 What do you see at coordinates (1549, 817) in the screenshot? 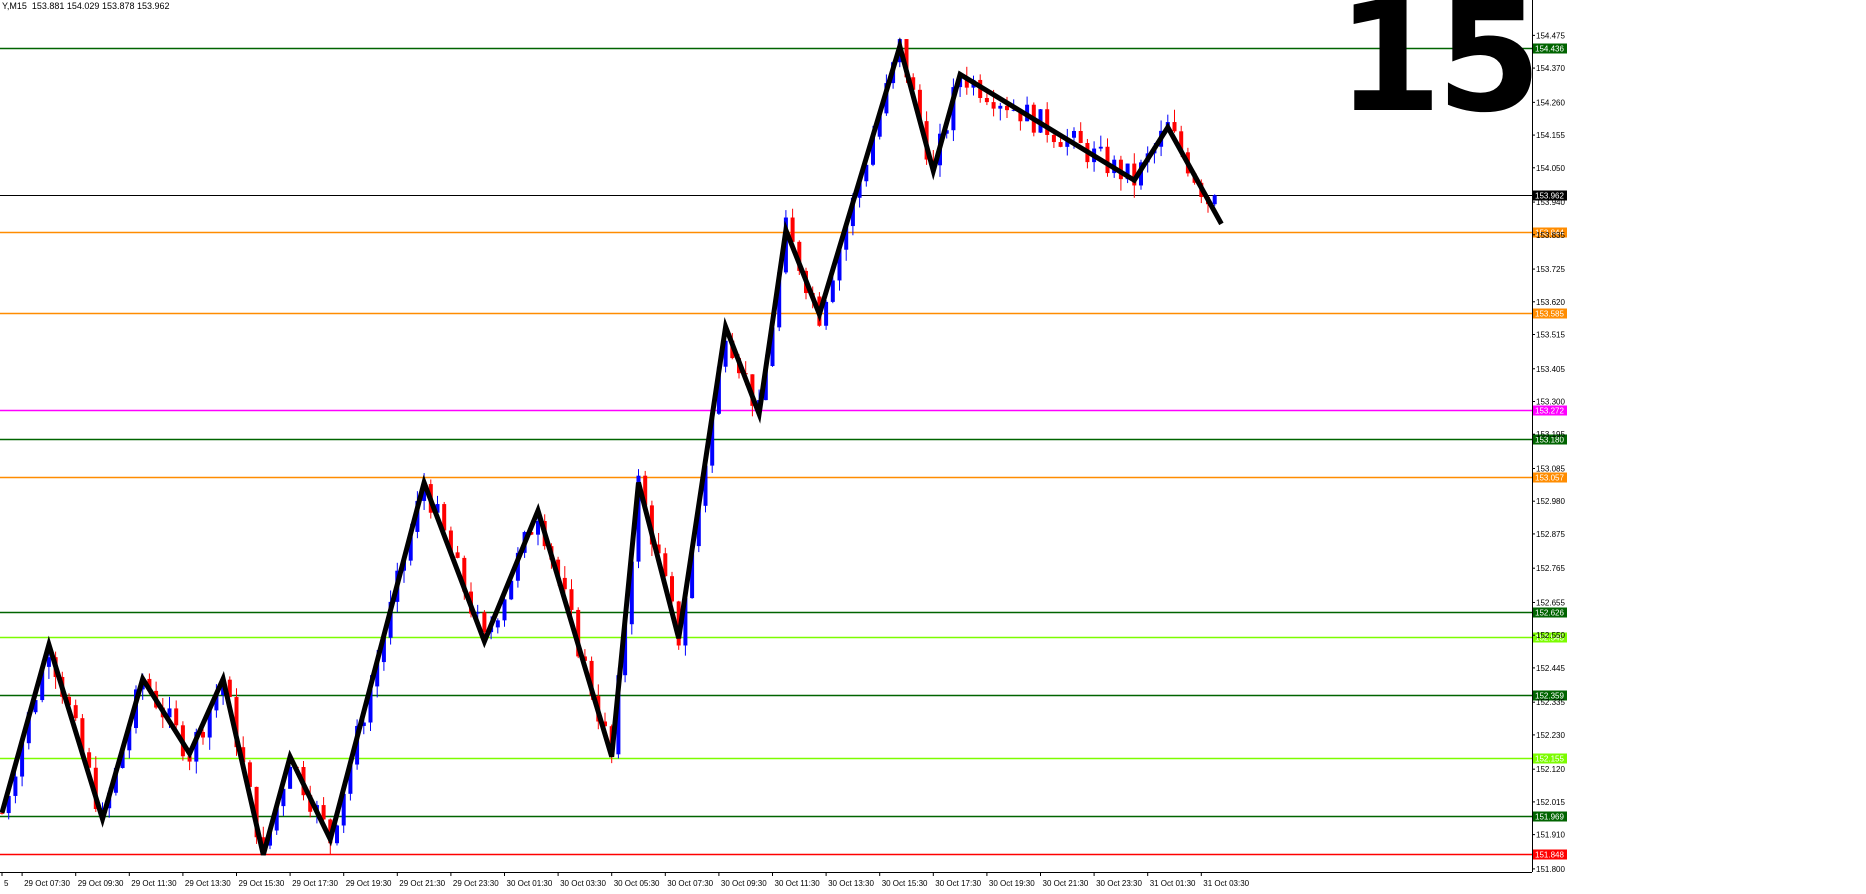
I see `level-price-label: 151.969` at bounding box center [1549, 817].